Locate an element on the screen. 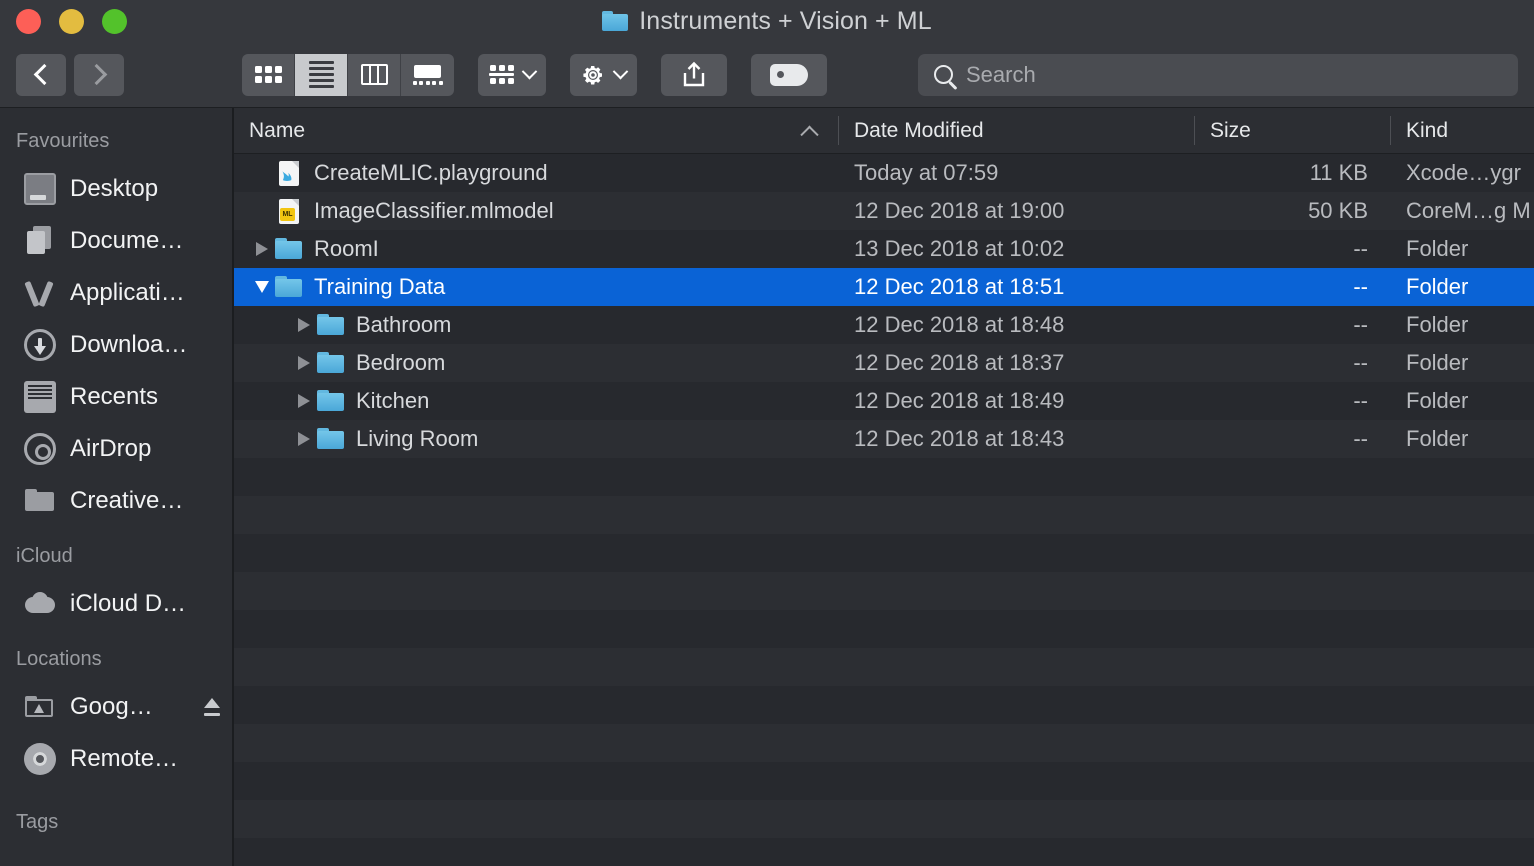  column-header-size: Size is located at coordinates (1292, 130).